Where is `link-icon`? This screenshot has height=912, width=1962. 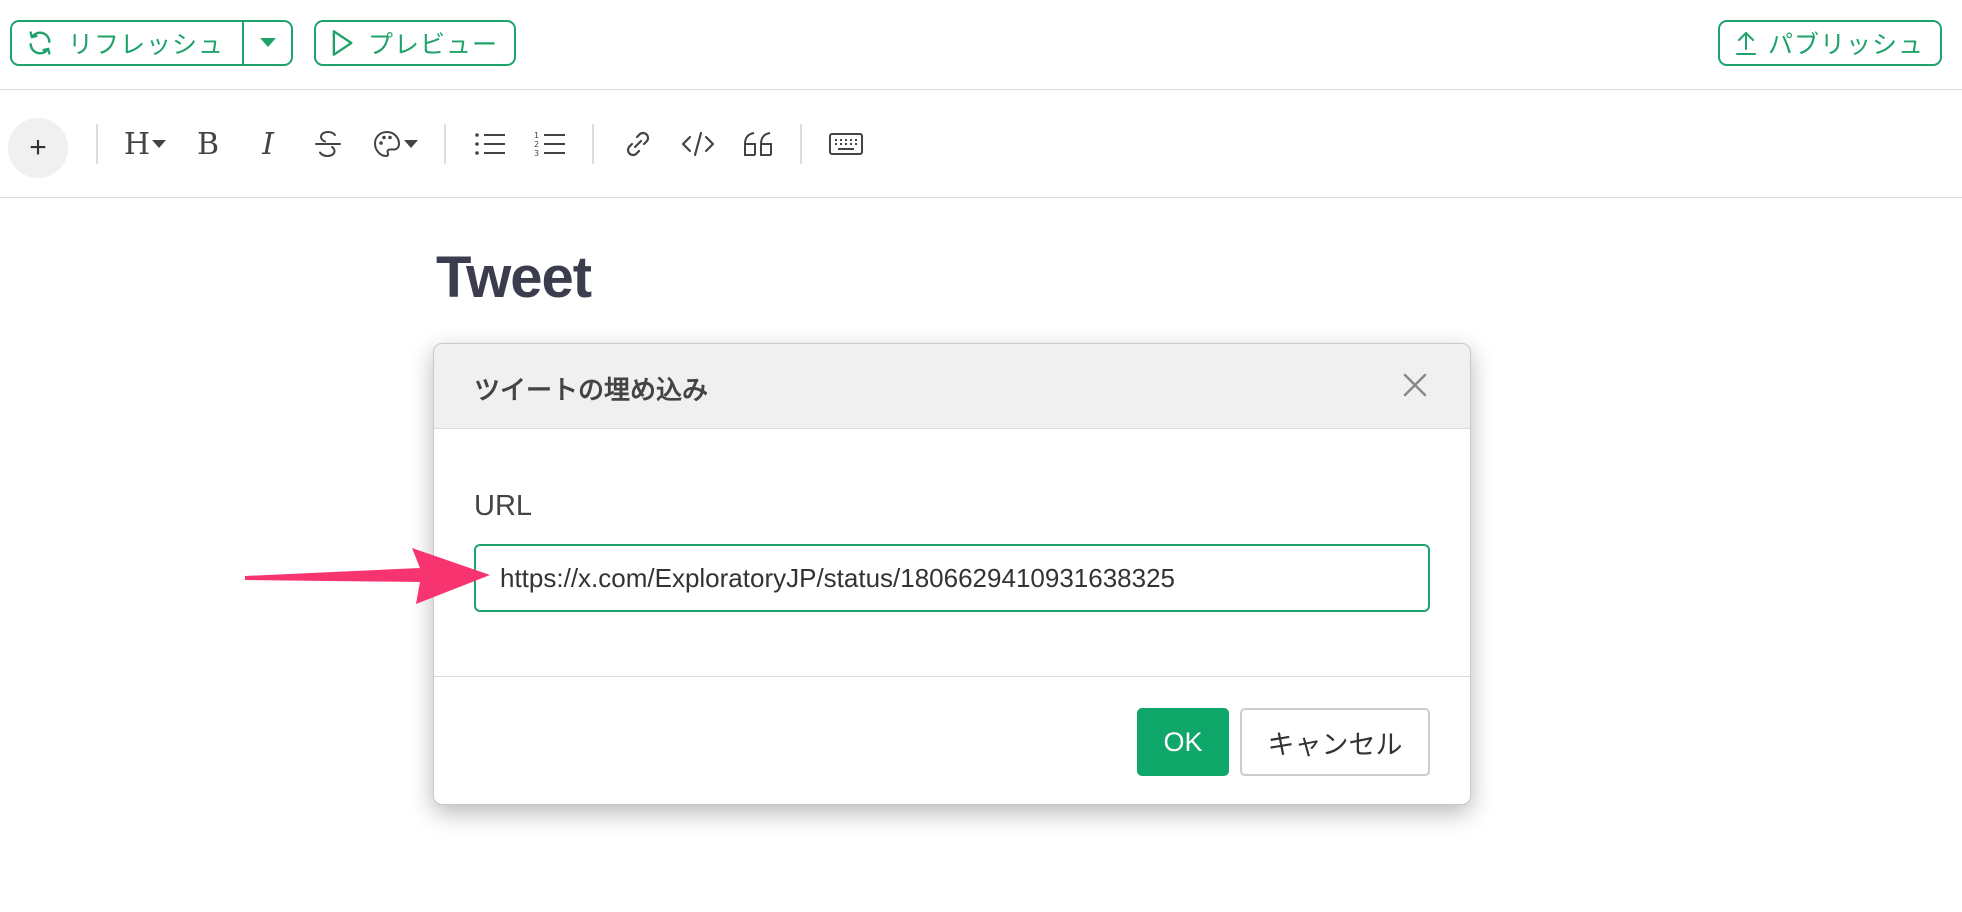 link-icon is located at coordinates (638, 144).